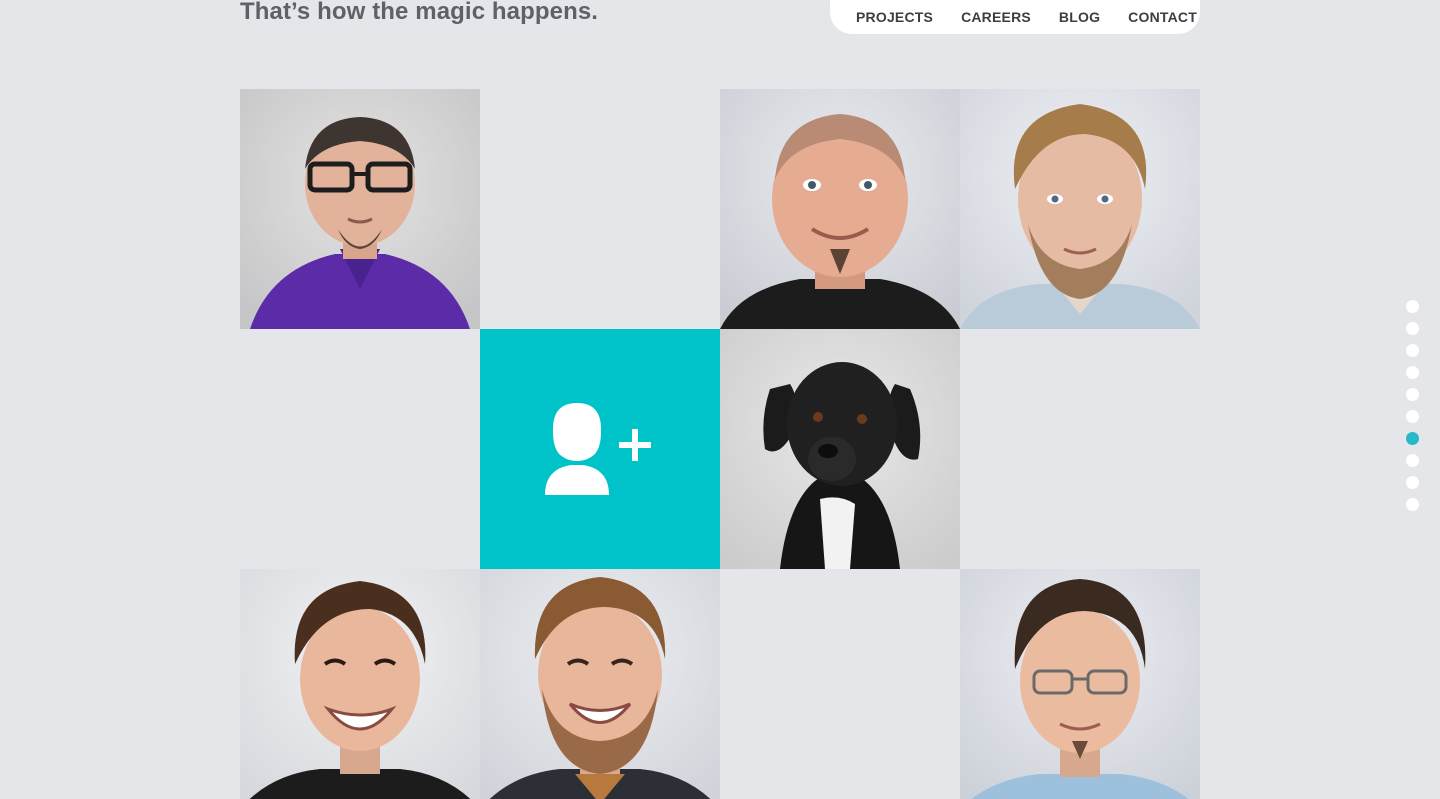  I want to click on nav-link-contact: CONTACT, so click(1162, 17).